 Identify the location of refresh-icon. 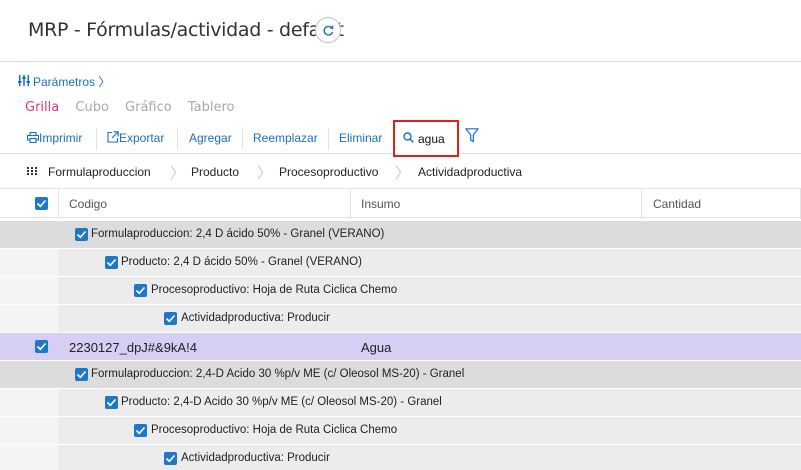
(328, 30).